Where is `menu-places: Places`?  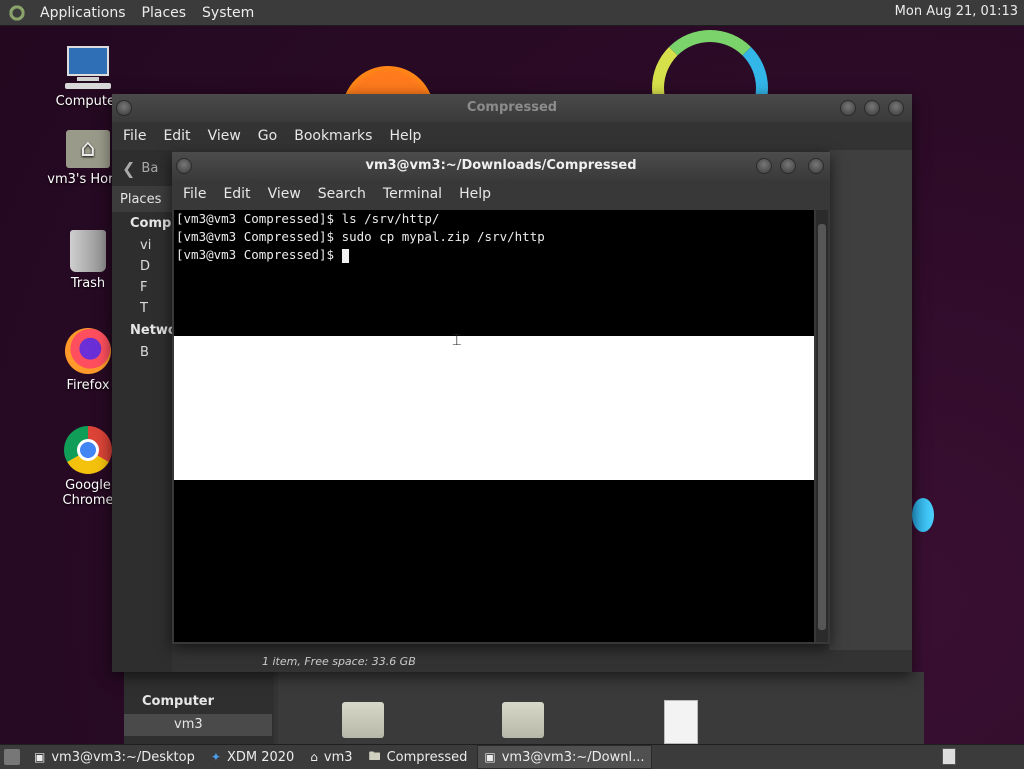 menu-places: Places is located at coordinates (164, 13).